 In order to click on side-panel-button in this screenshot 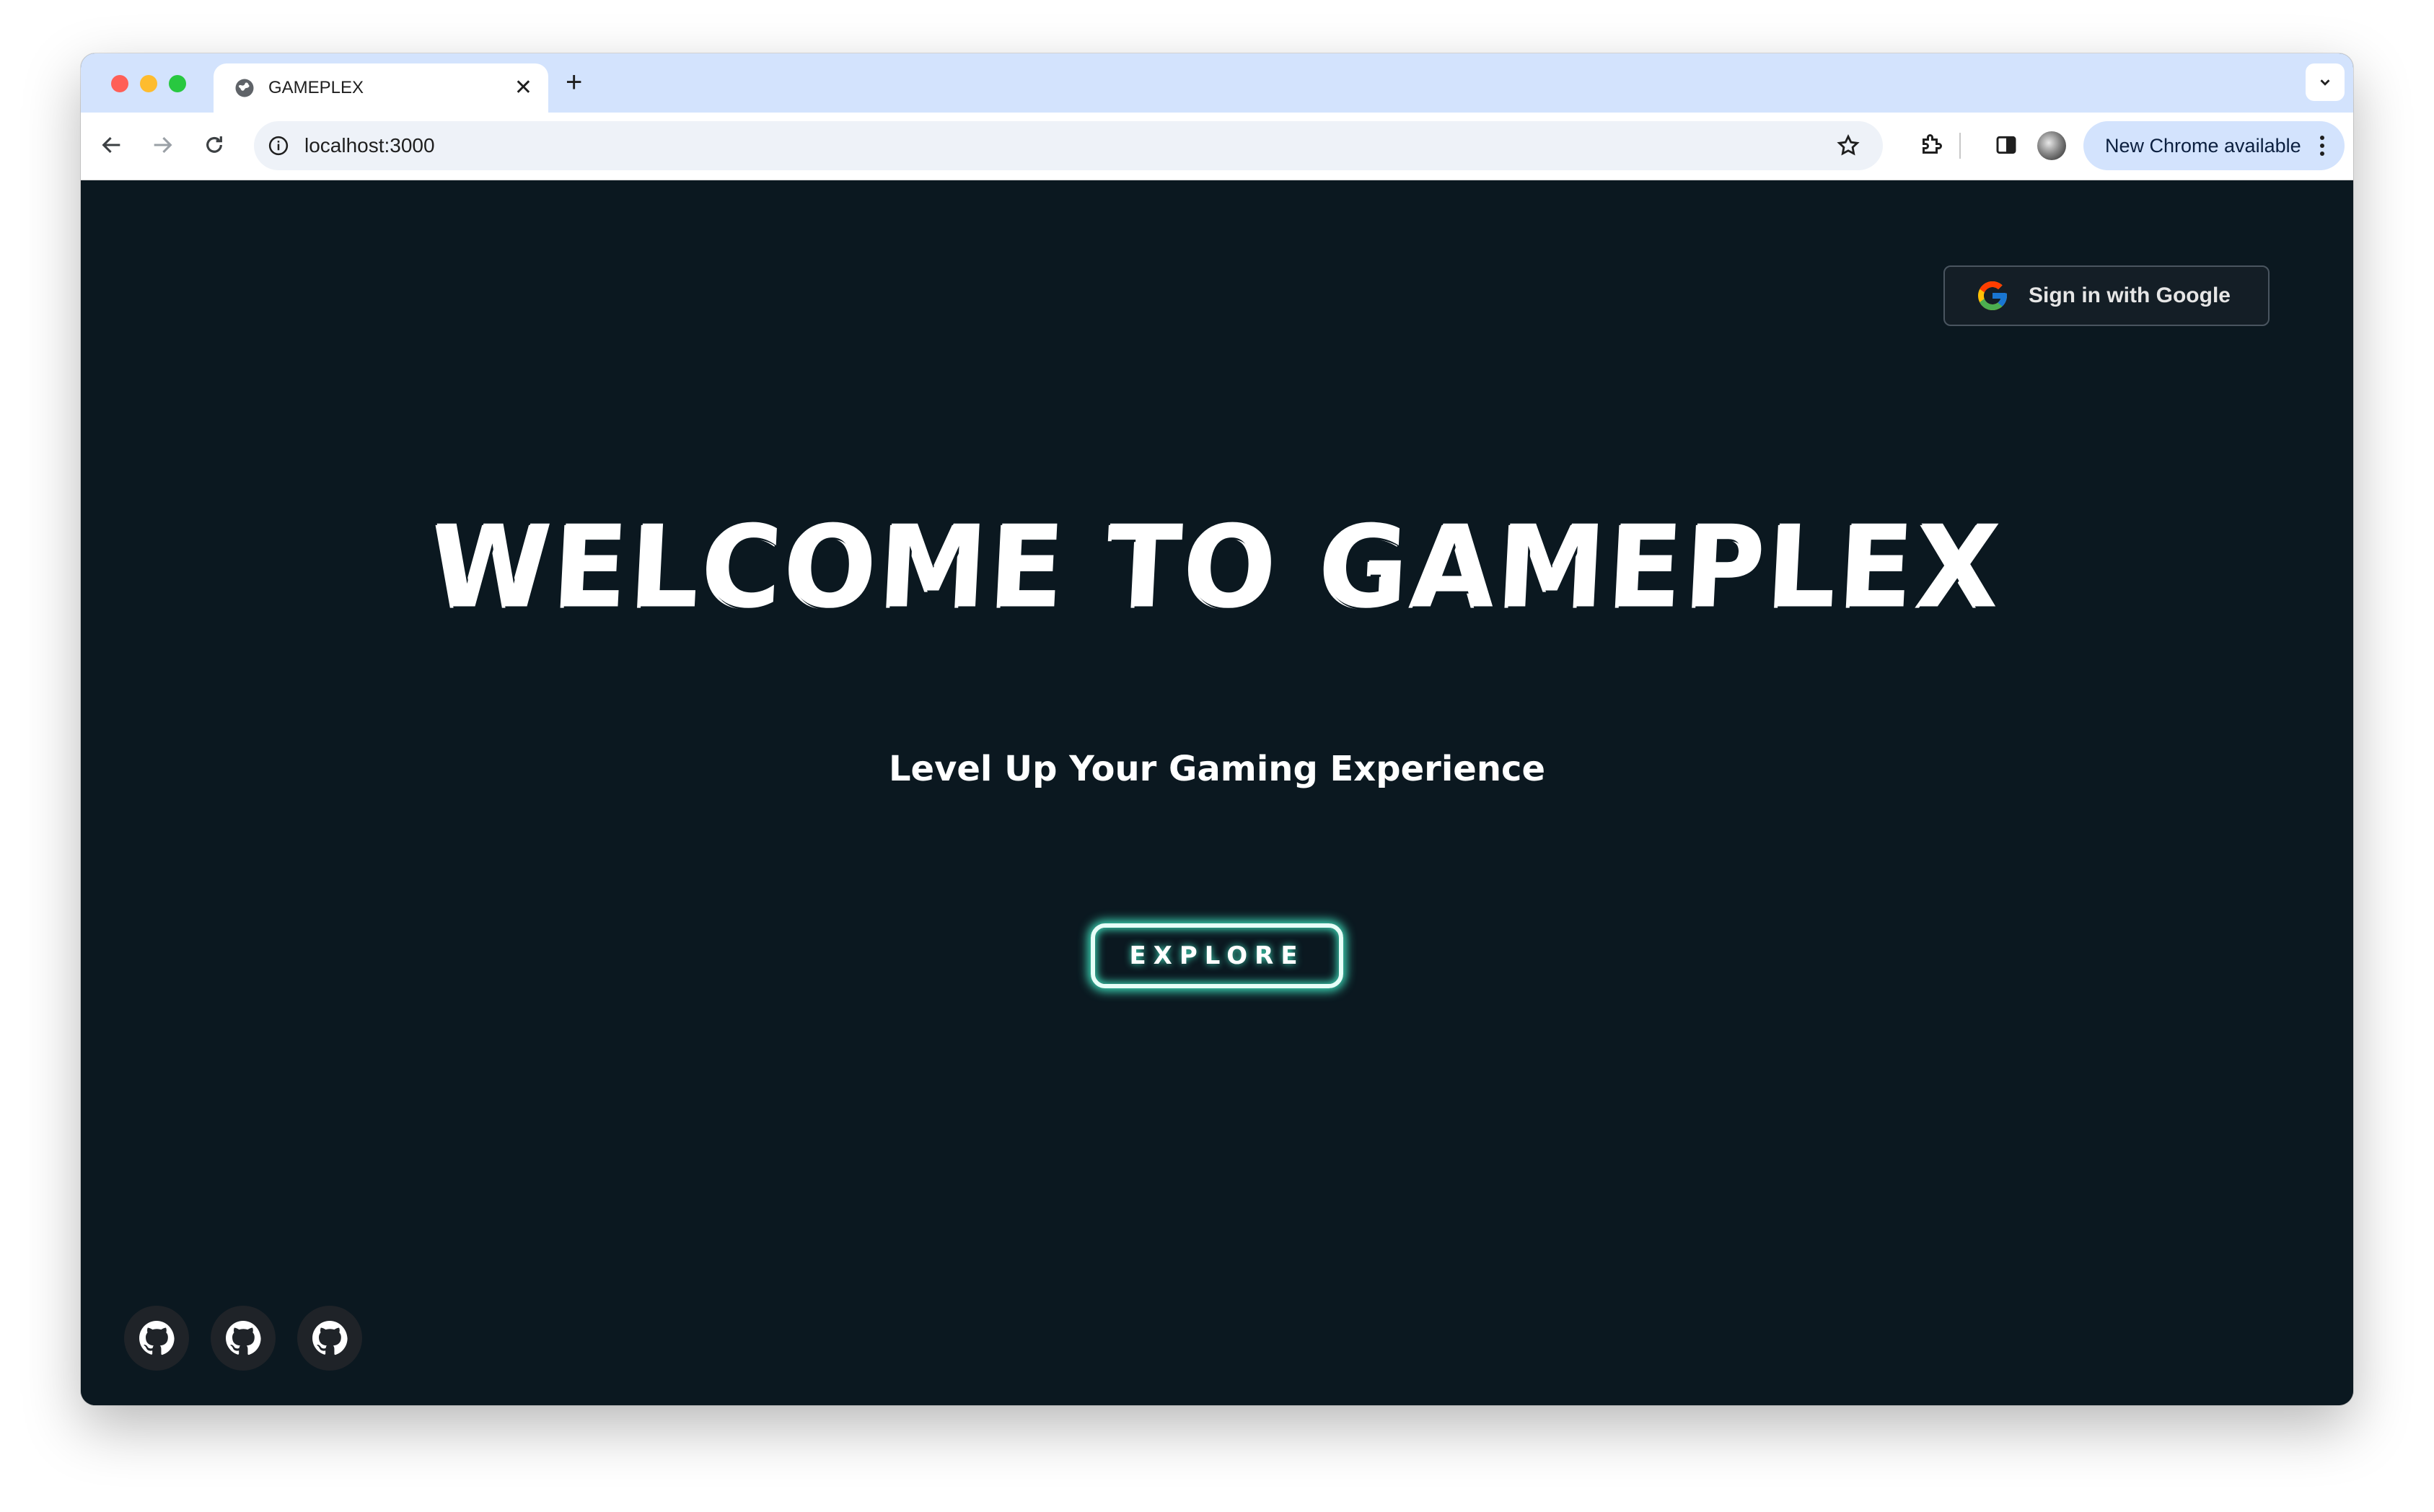, I will do `click(2007, 145)`.